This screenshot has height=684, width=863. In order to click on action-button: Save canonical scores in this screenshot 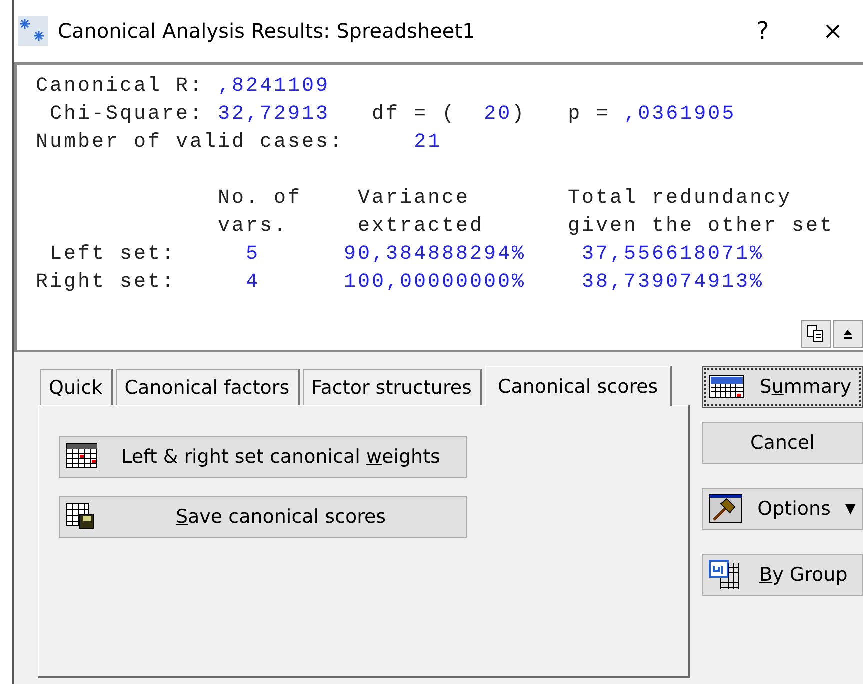, I will do `click(263, 517)`.